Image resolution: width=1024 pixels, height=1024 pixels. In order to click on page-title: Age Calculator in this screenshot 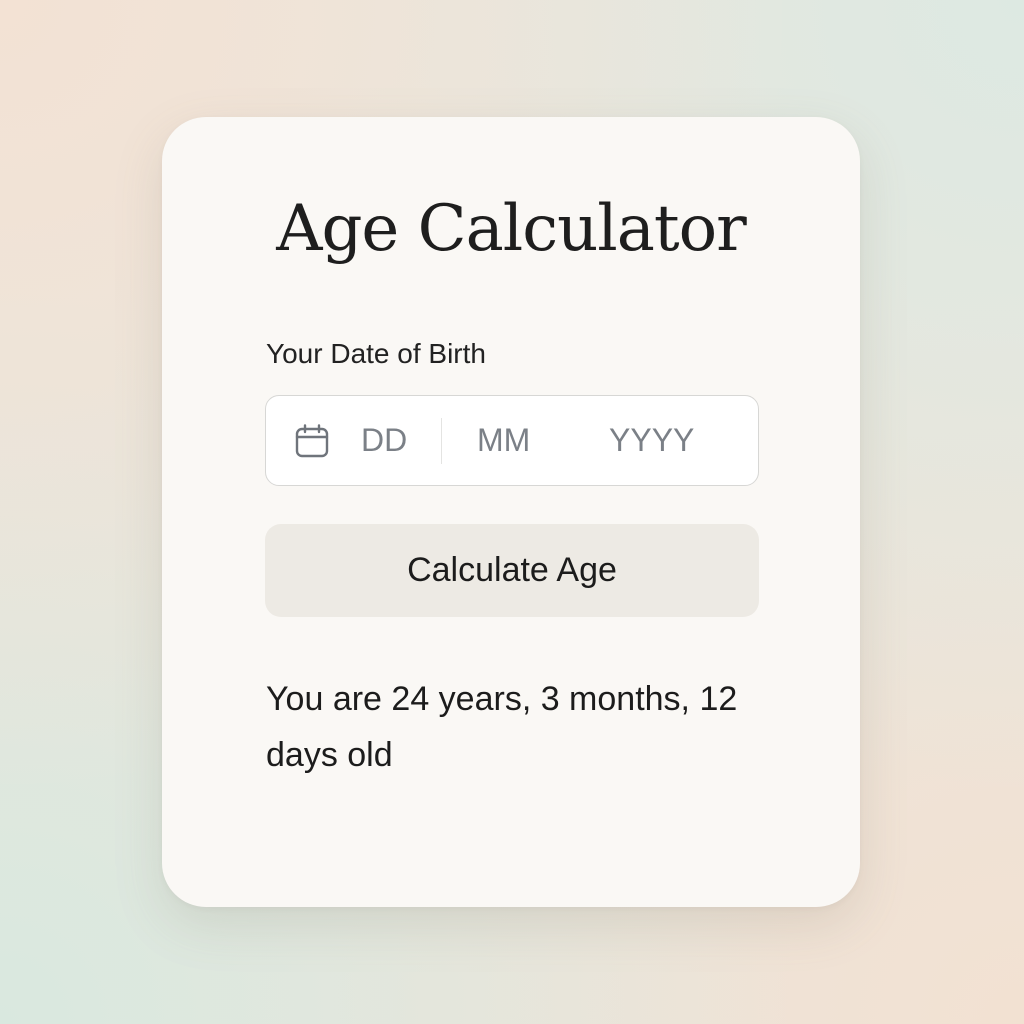, I will do `click(511, 229)`.